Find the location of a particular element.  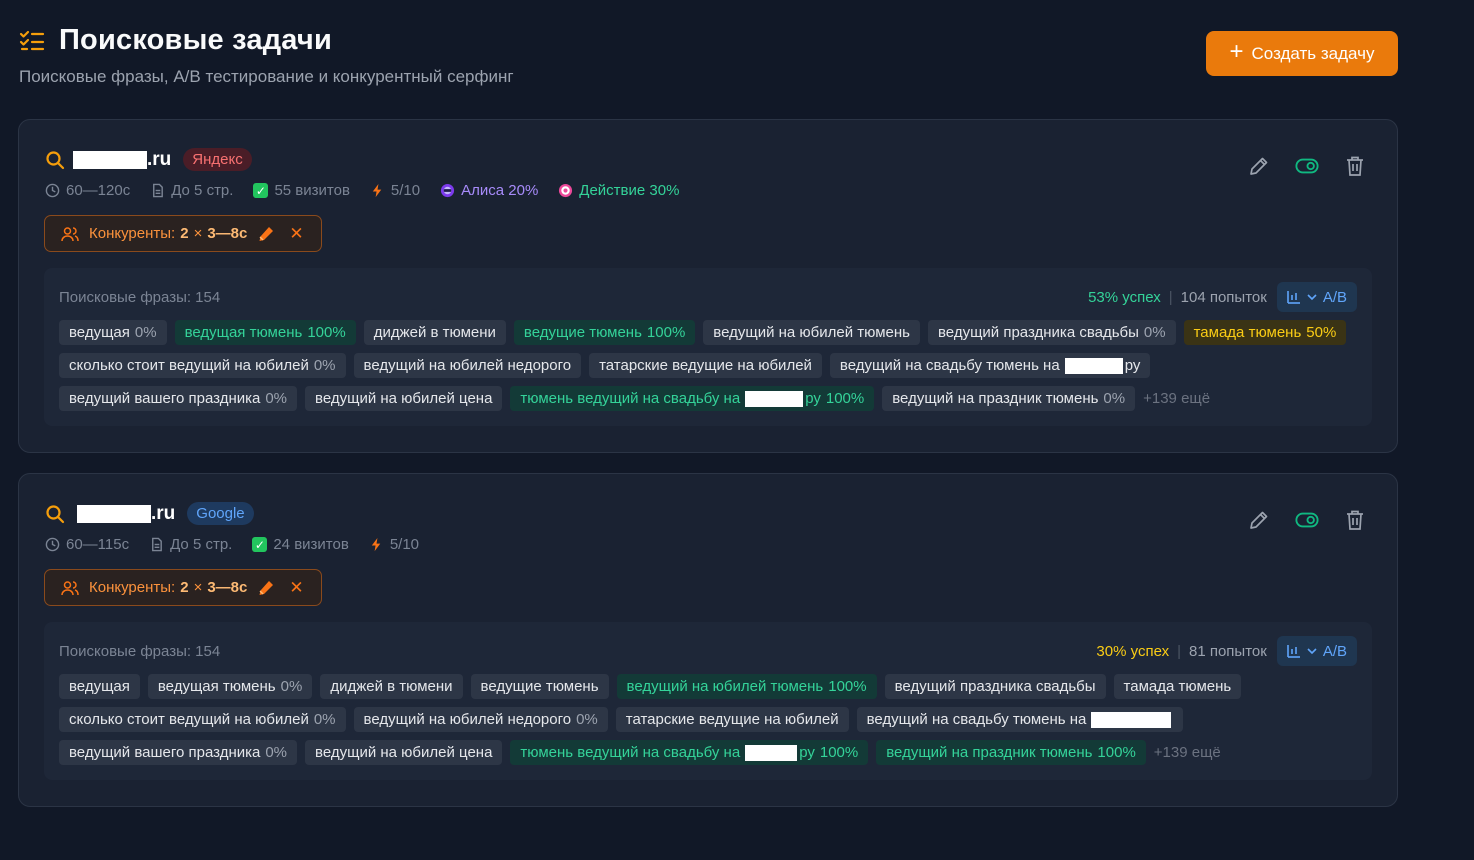

alisa-icon is located at coordinates (448, 190).